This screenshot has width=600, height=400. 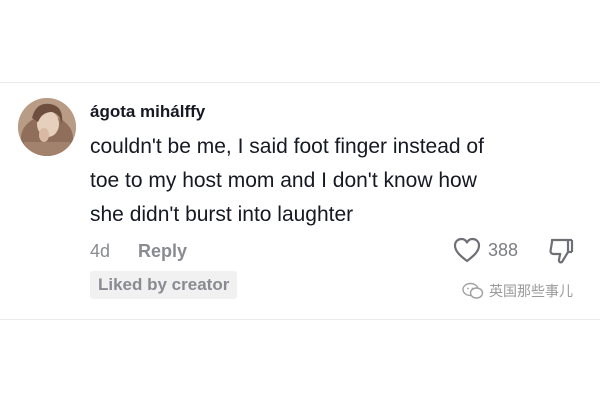 I want to click on comment-timestamp: 4d, so click(x=100, y=251).